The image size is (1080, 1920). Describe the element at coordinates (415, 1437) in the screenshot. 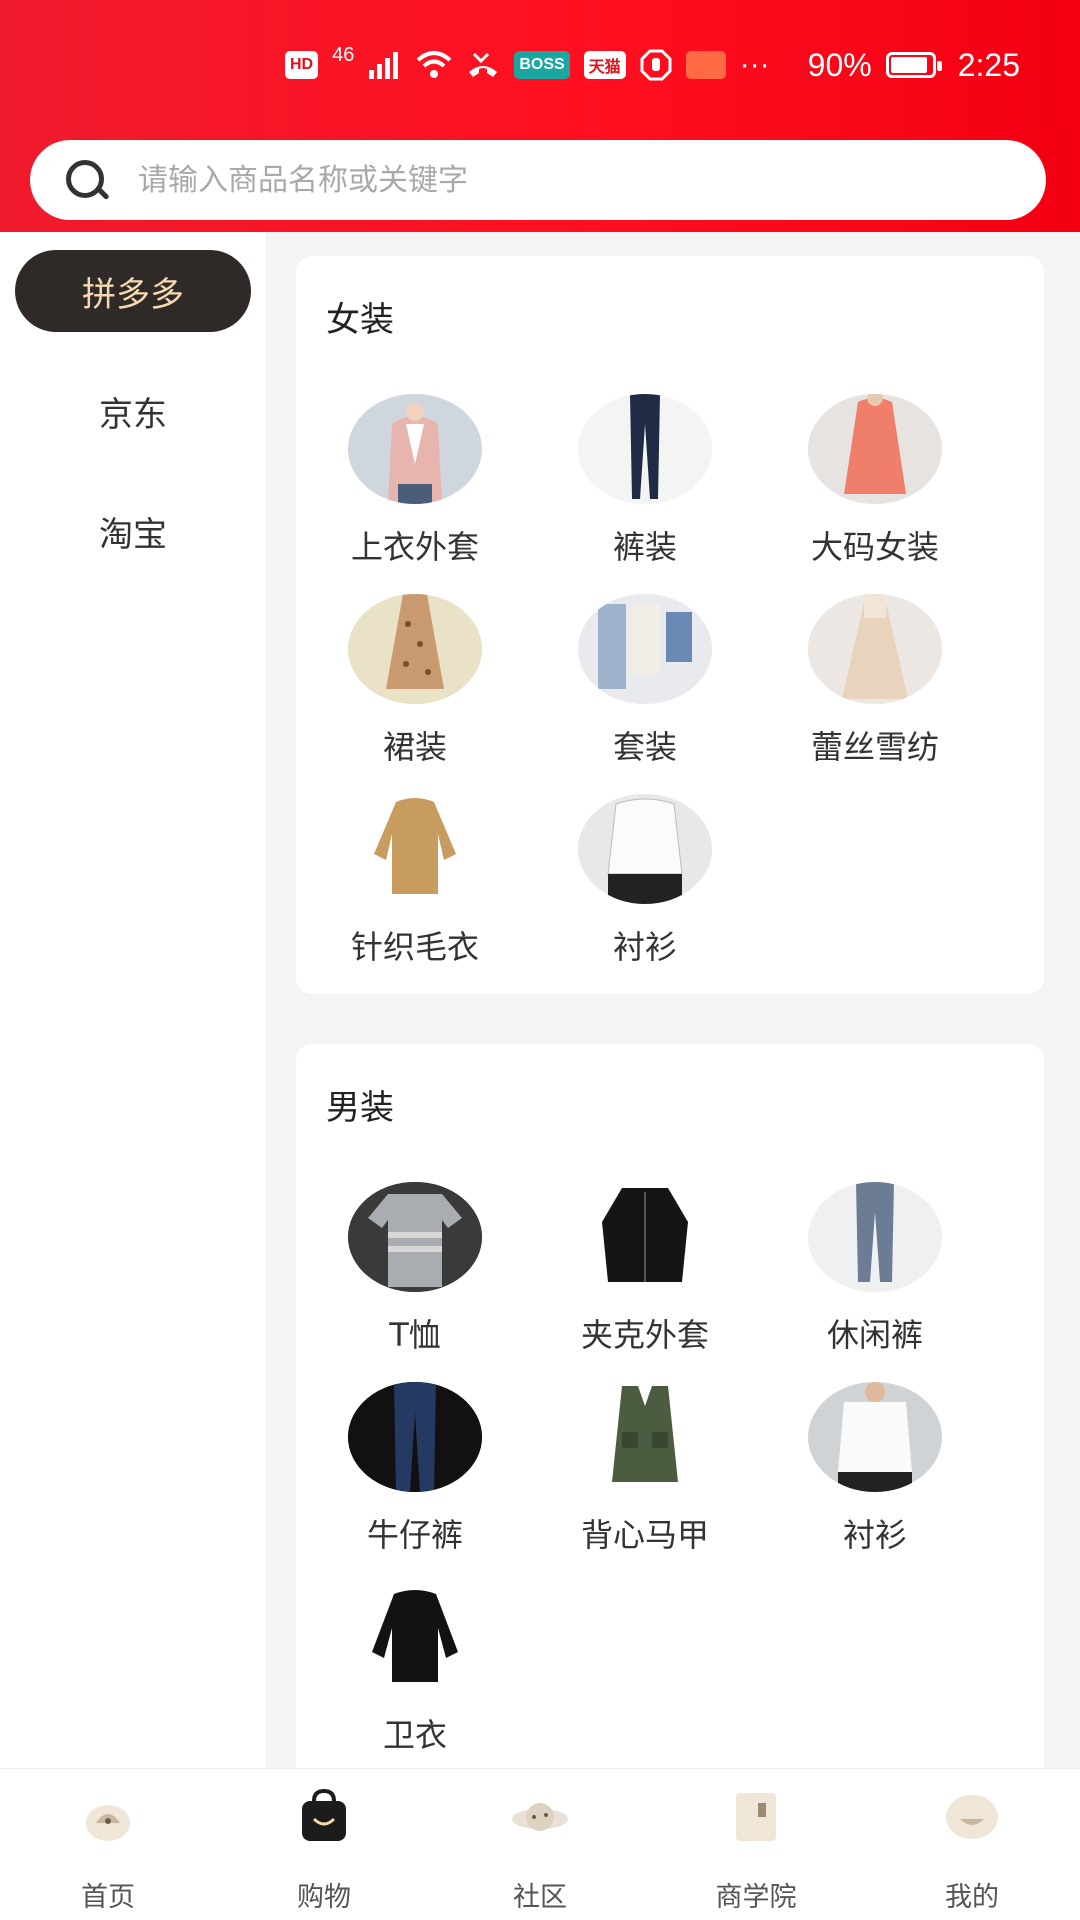

I see `jeans-thumb-icon` at that location.